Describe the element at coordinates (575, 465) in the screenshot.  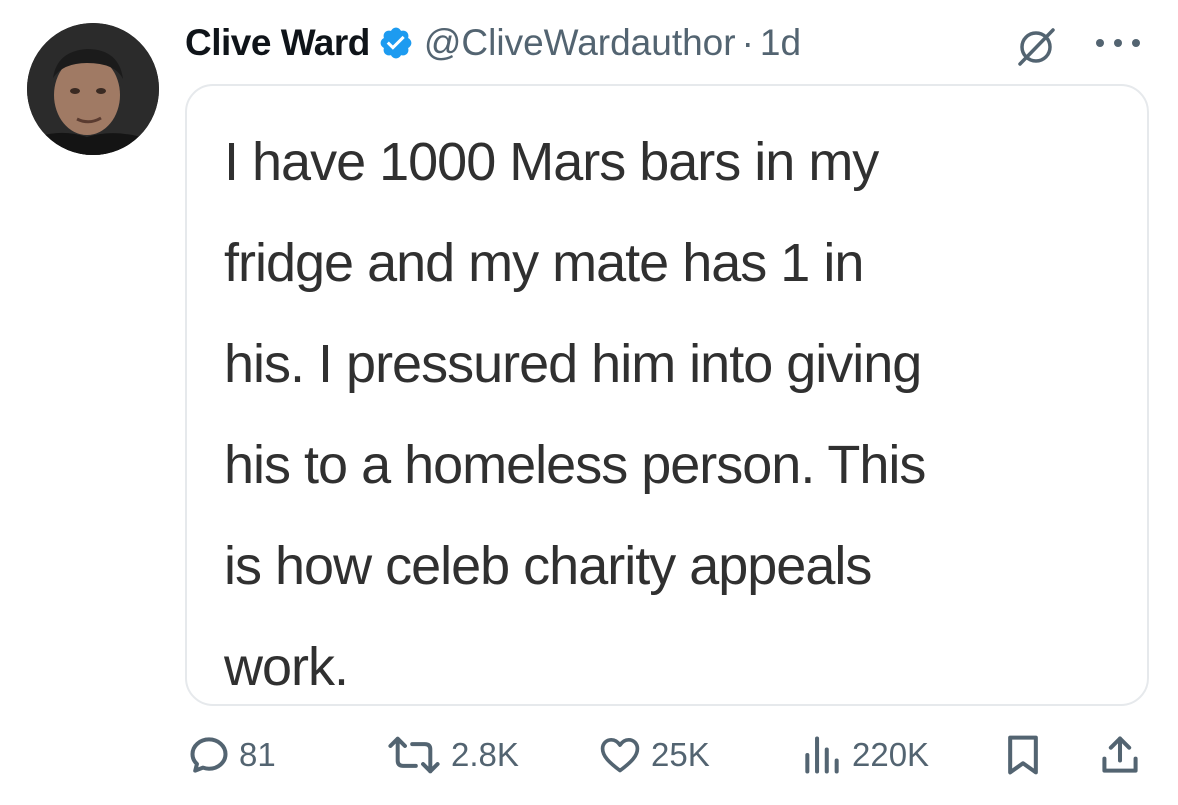
I see `card-text-line: his to a homeless person. This` at that location.